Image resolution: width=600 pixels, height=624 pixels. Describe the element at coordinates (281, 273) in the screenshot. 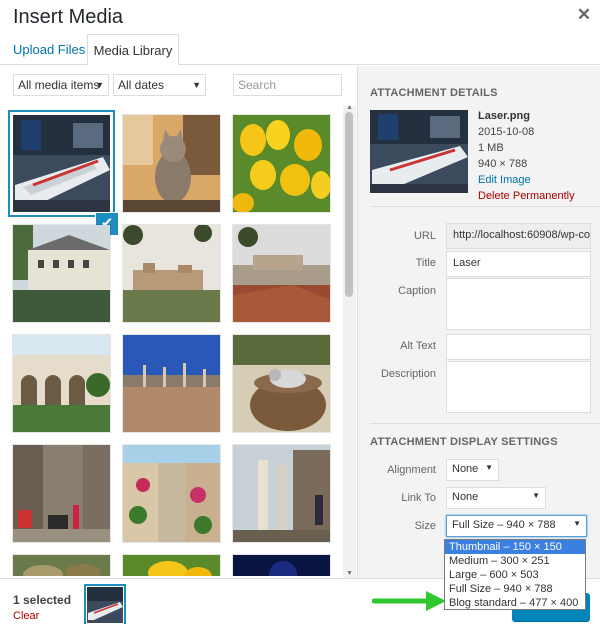

I see `media-thumb-alhambra-view` at that location.